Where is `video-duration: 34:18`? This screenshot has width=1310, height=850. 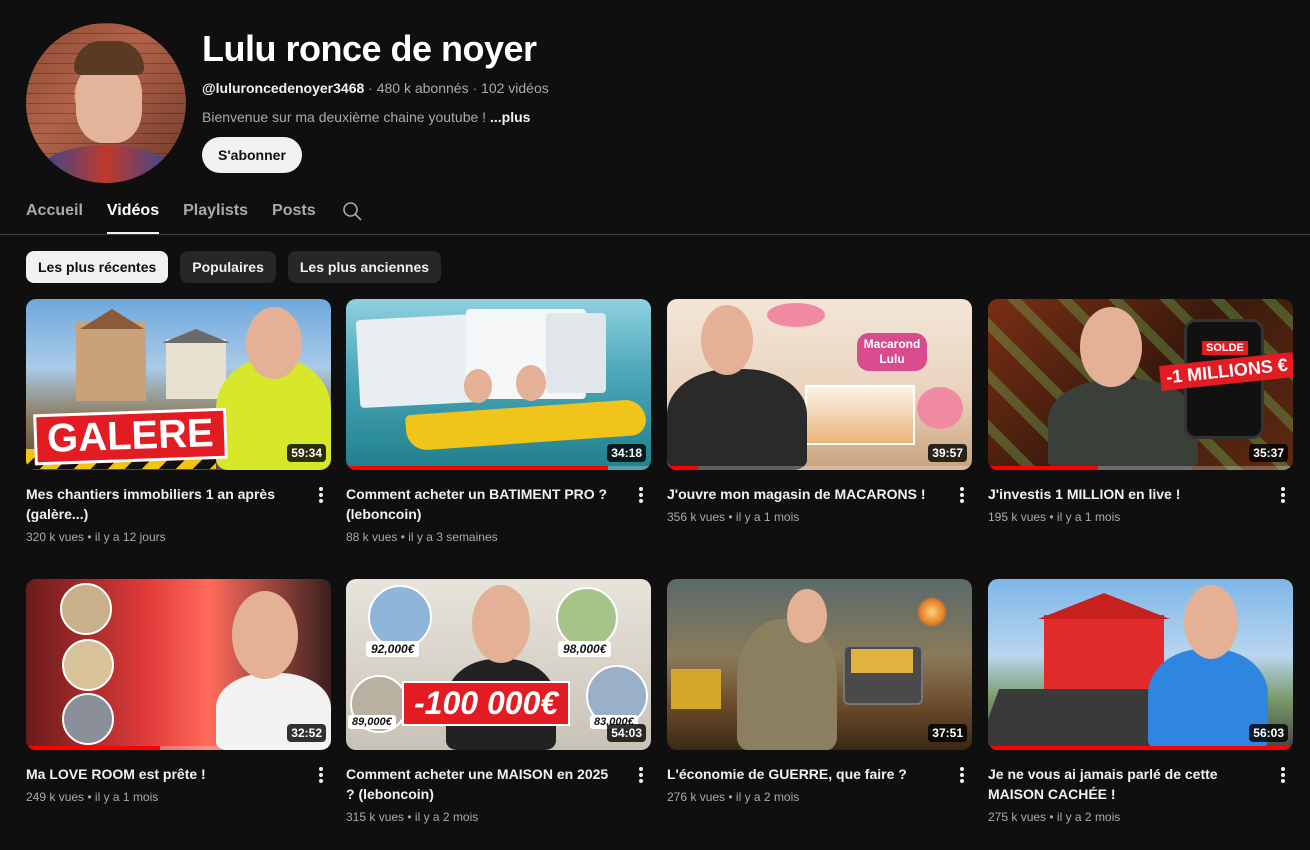 video-duration: 34:18 is located at coordinates (626, 453).